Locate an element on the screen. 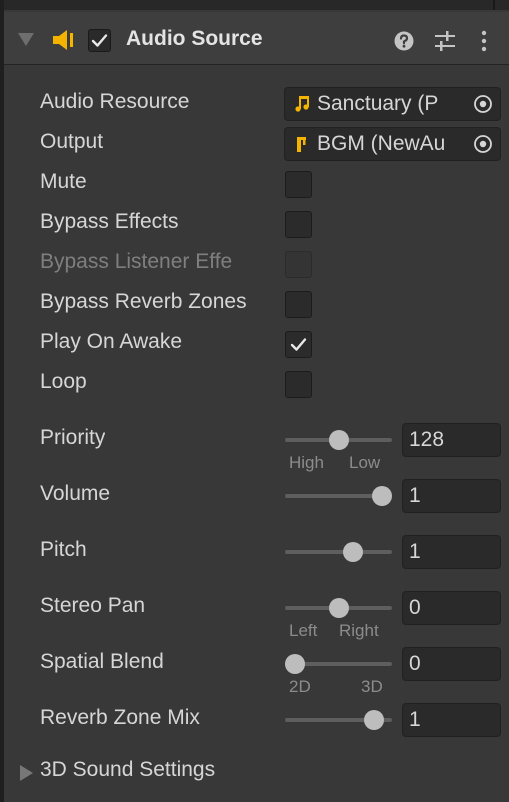 The height and width of the screenshot is (802, 509). pitch-slider-track is located at coordinates (338, 552).